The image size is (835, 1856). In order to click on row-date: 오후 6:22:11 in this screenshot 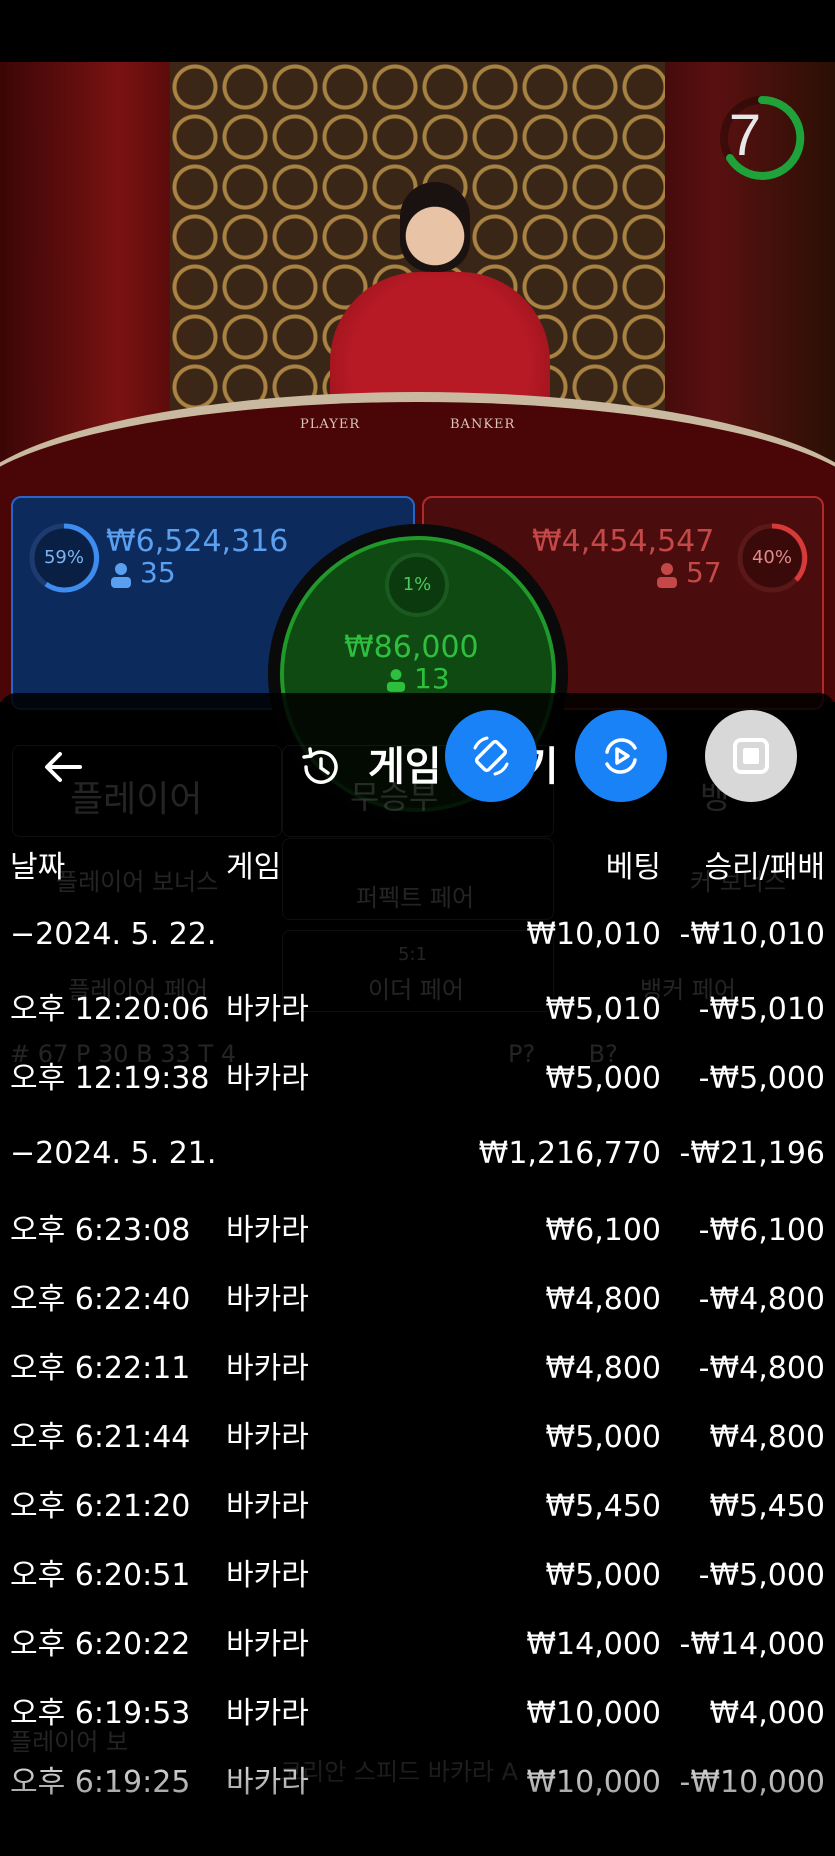, I will do `click(100, 1368)`.